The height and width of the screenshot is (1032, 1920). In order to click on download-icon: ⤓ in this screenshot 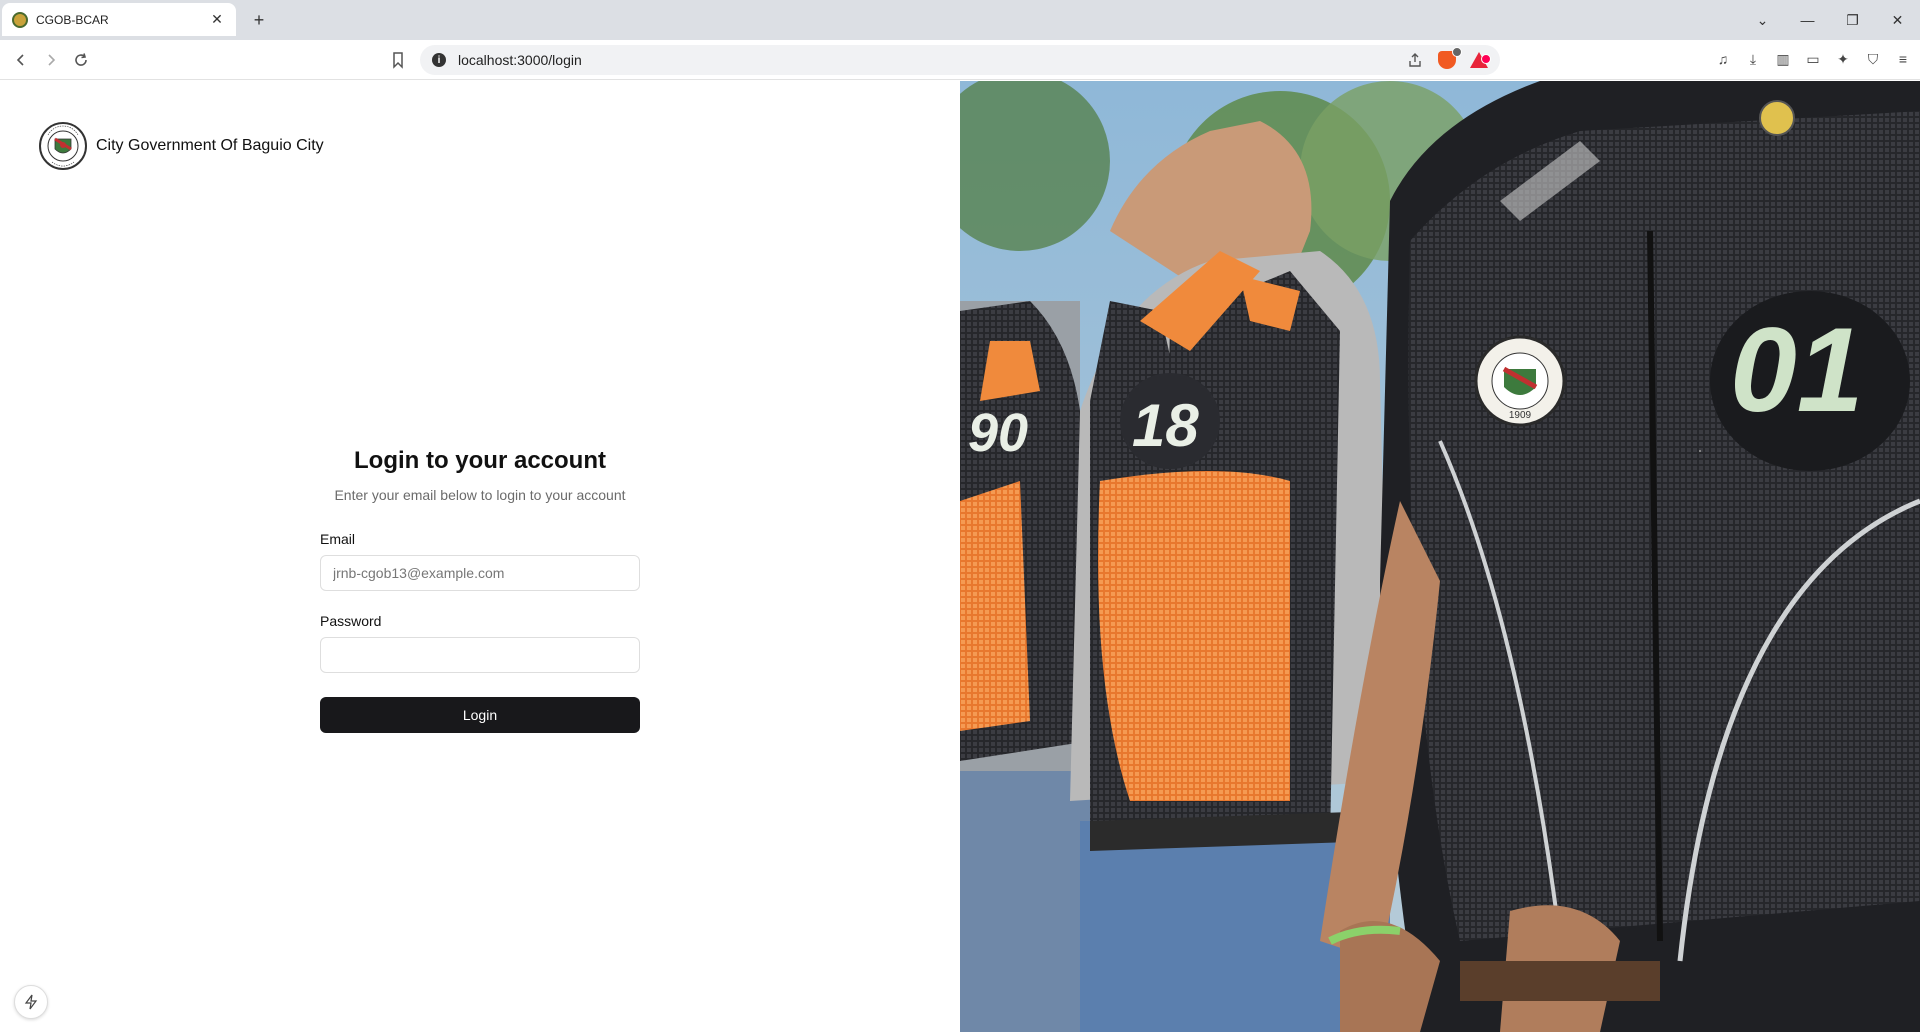, I will do `click(1753, 59)`.